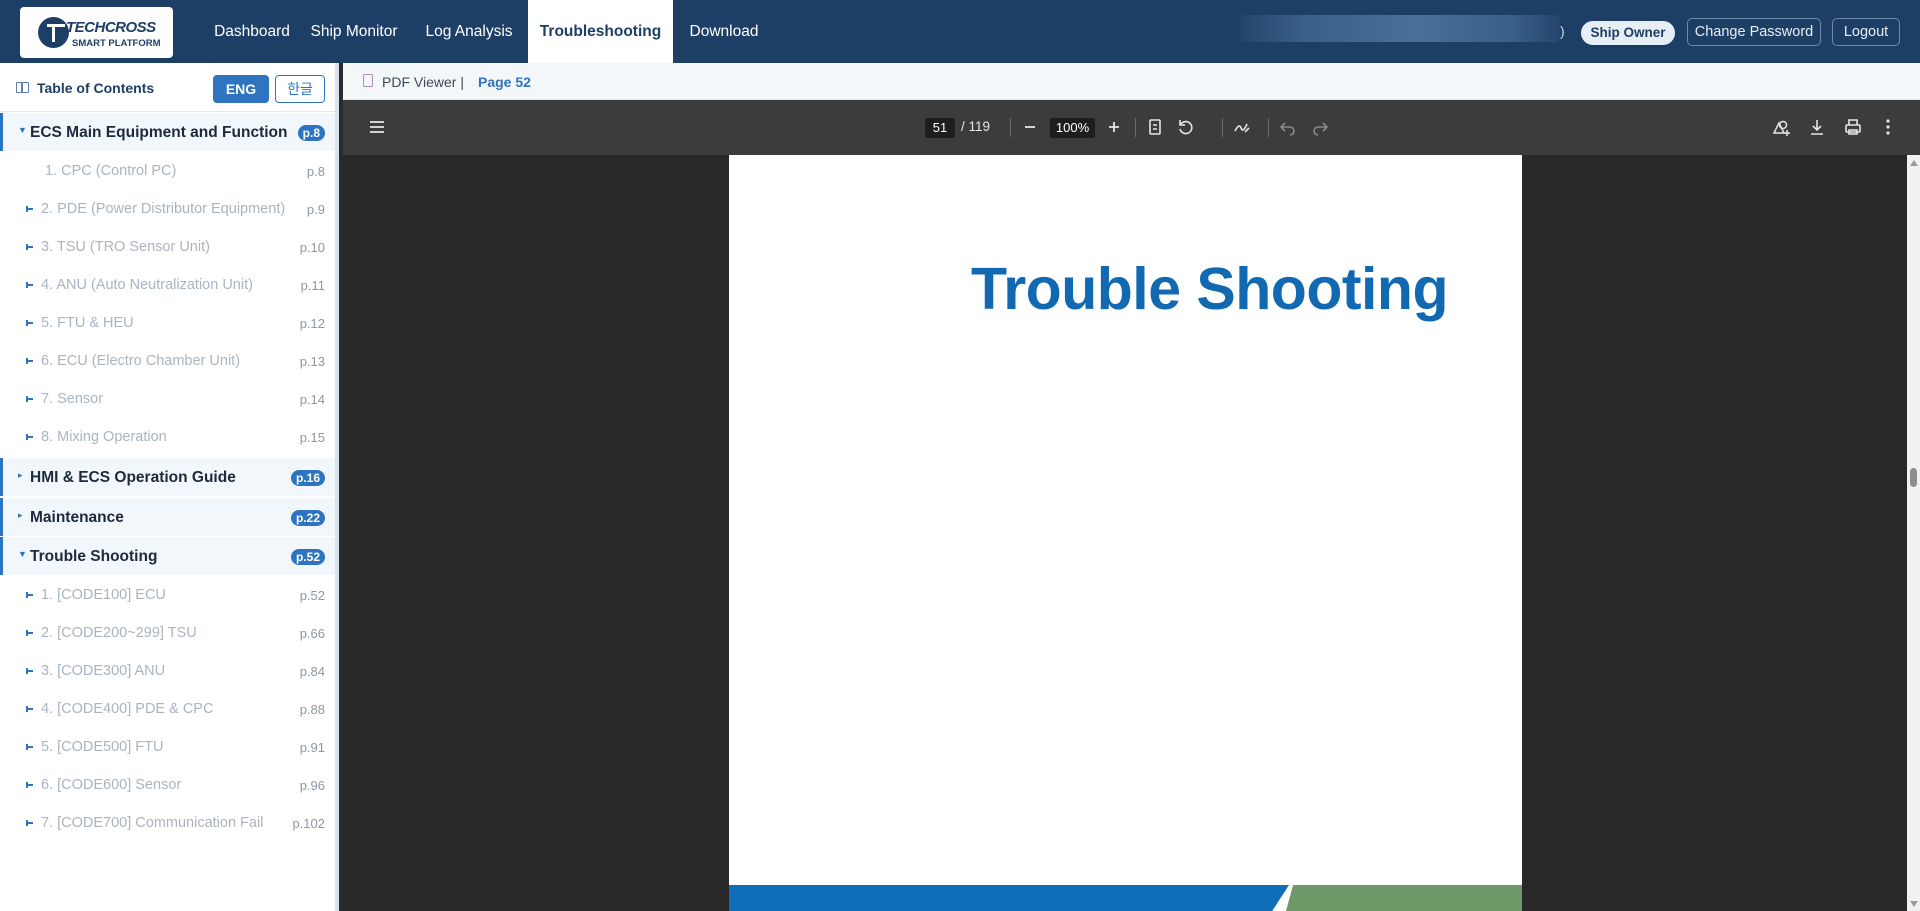  I want to click on toc-item: 1. [CODE100] ECU p.52, so click(167, 595).